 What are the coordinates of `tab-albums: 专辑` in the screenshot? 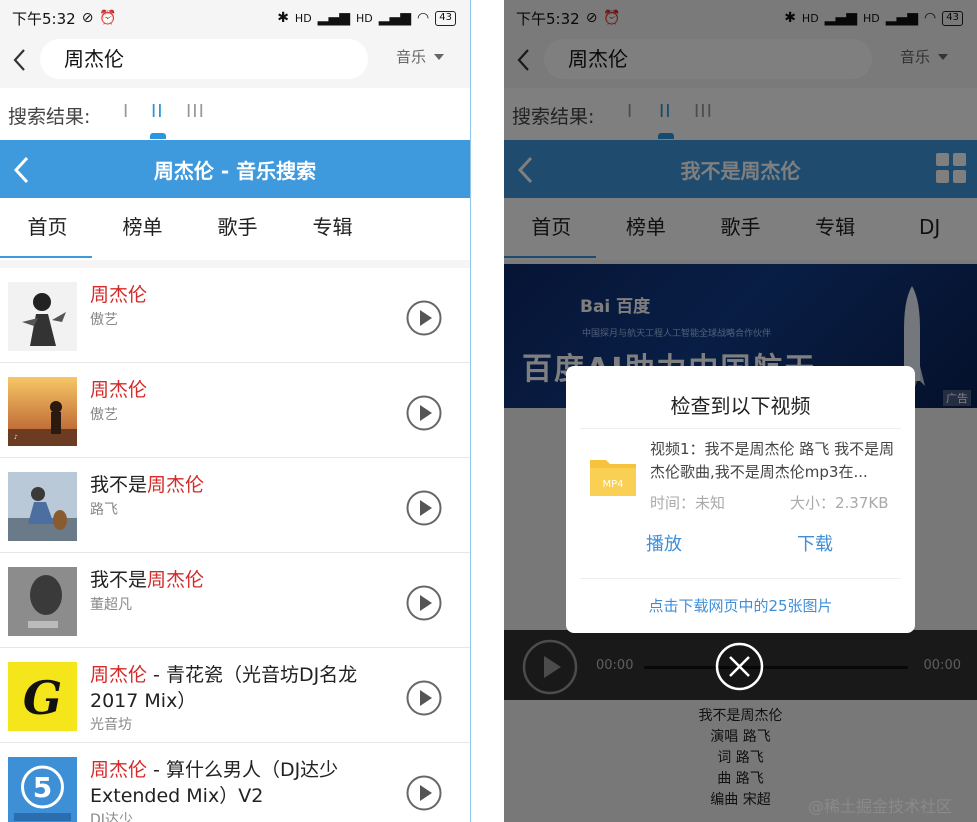 It's located at (332, 229).